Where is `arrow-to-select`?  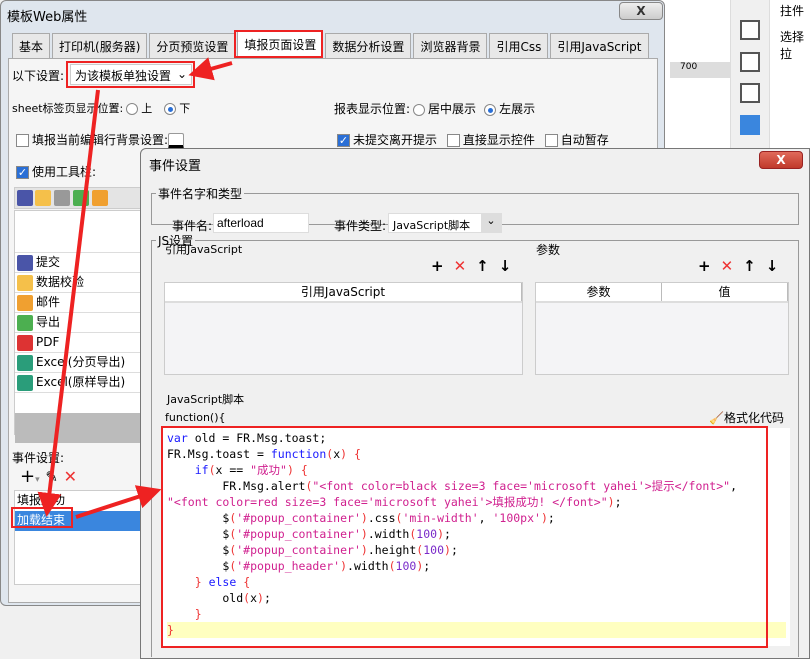
arrow-to-select is located at coordinates (210, 69).